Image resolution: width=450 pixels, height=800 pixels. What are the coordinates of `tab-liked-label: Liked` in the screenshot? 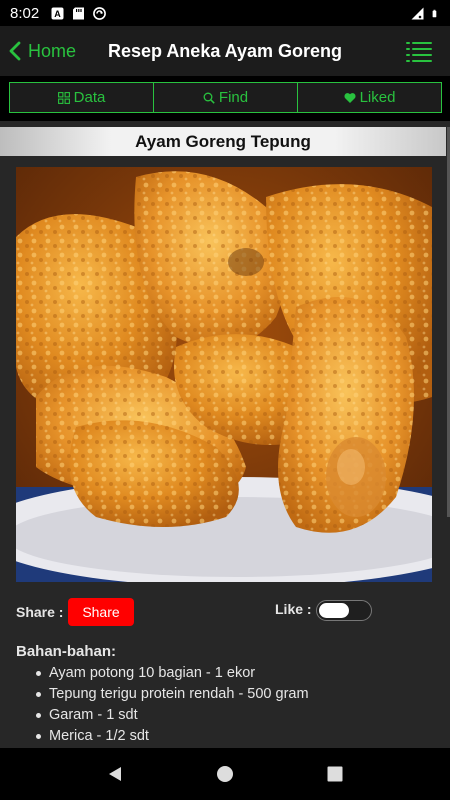 It's located at (377, 97).